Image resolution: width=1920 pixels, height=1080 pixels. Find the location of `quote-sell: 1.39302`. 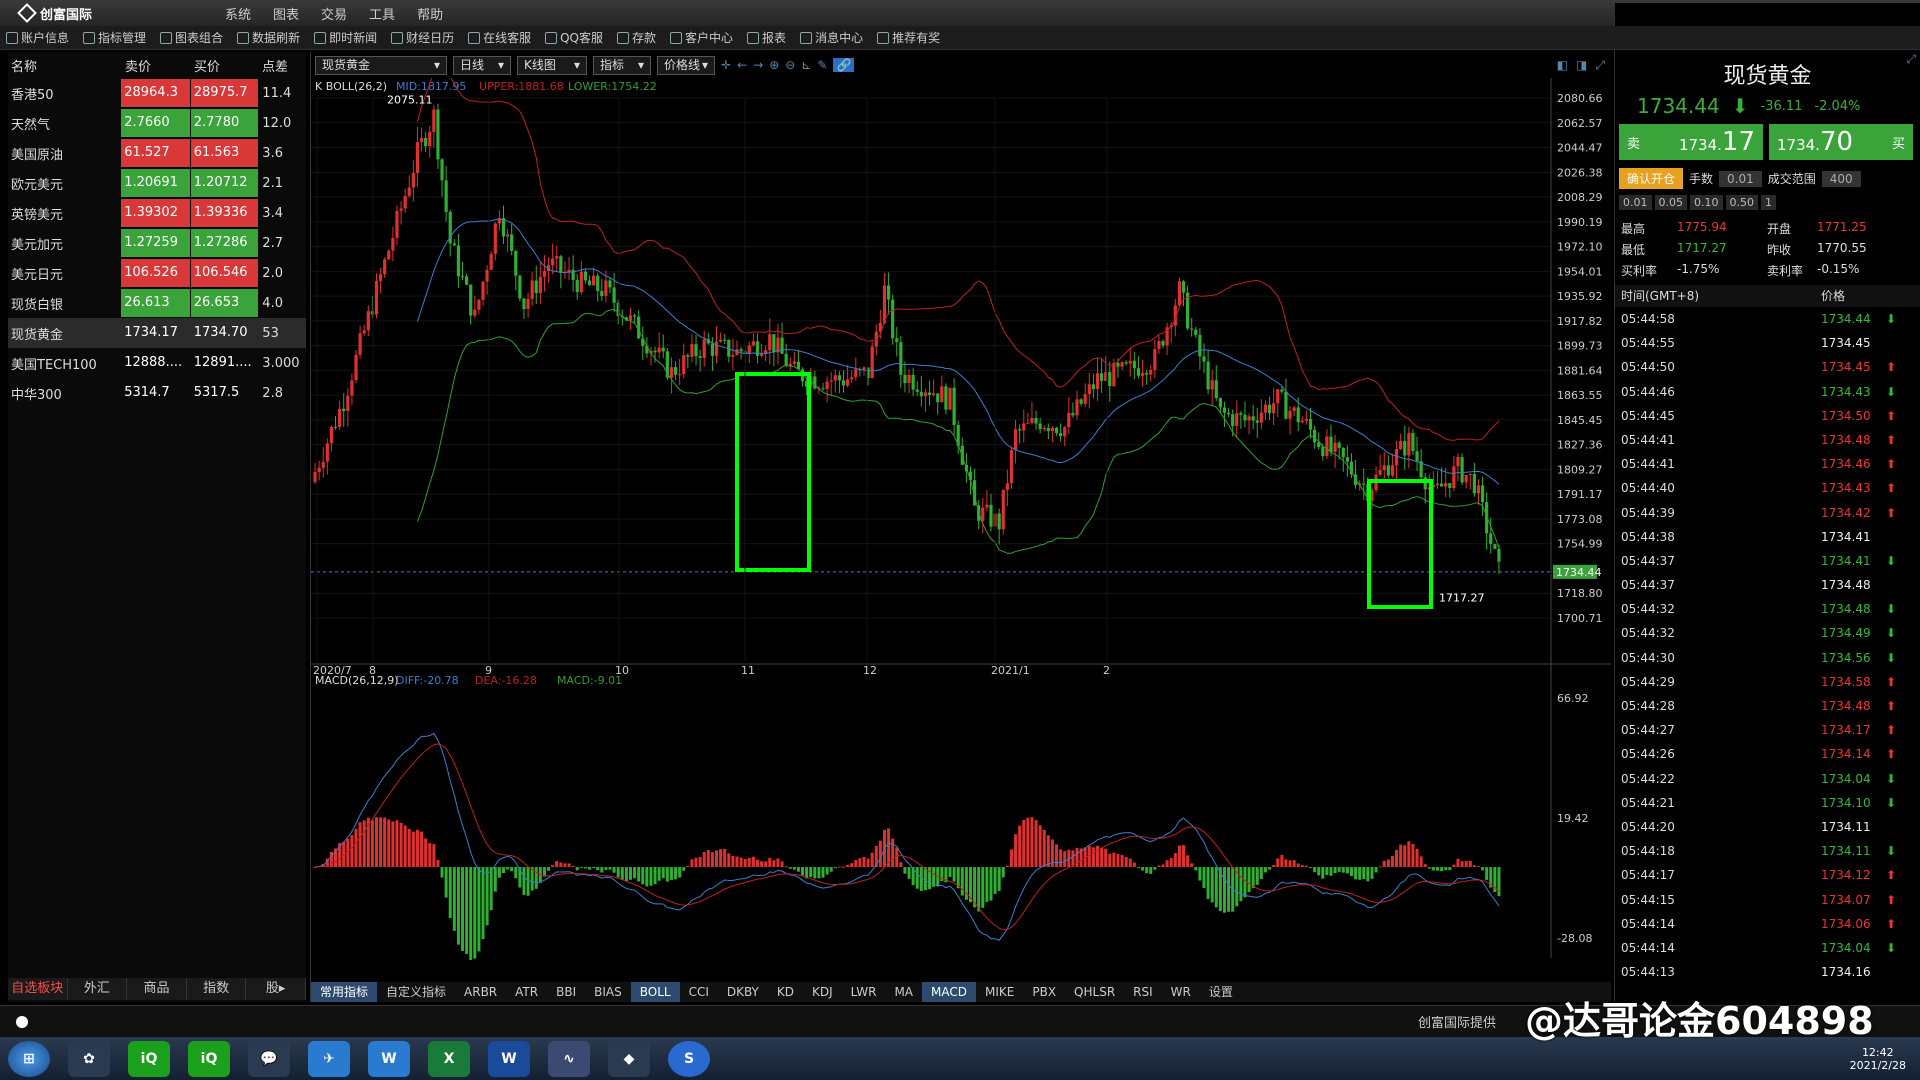

quote-sell: 1.39302 is located at coordinates (155, 213).